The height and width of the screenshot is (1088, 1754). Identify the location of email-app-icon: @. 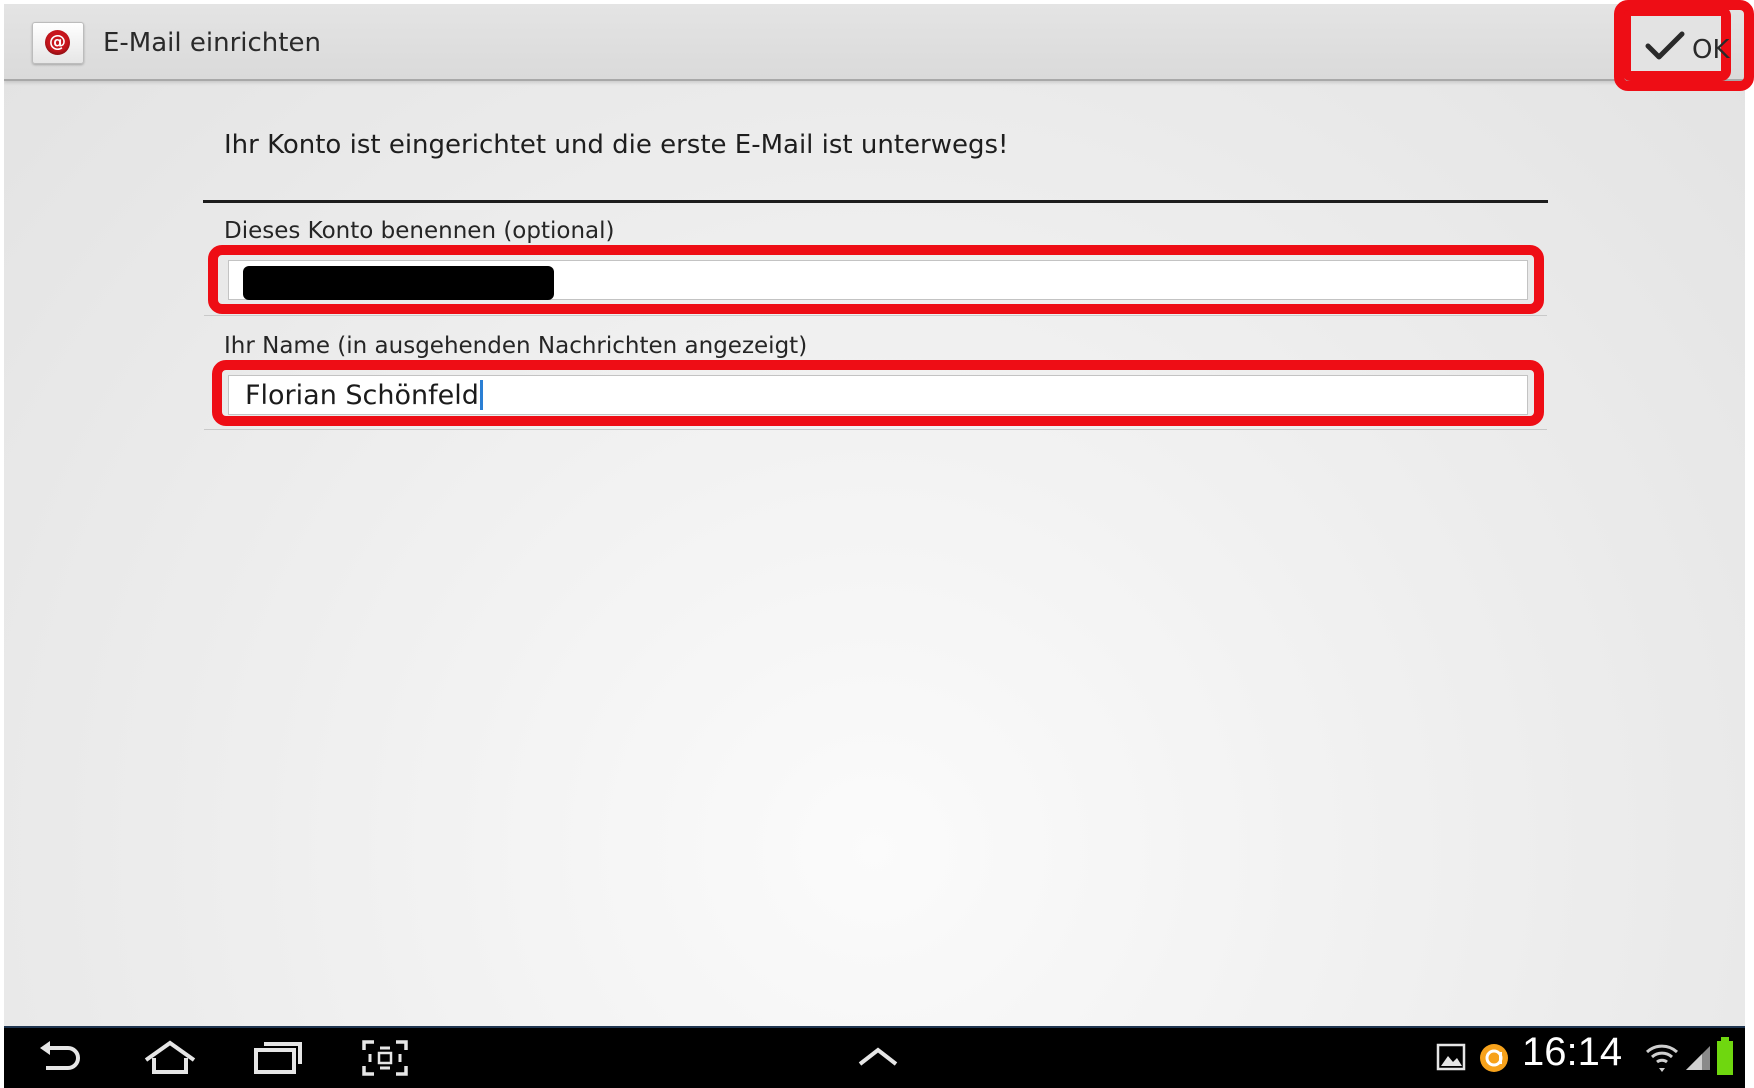
(58, 43).